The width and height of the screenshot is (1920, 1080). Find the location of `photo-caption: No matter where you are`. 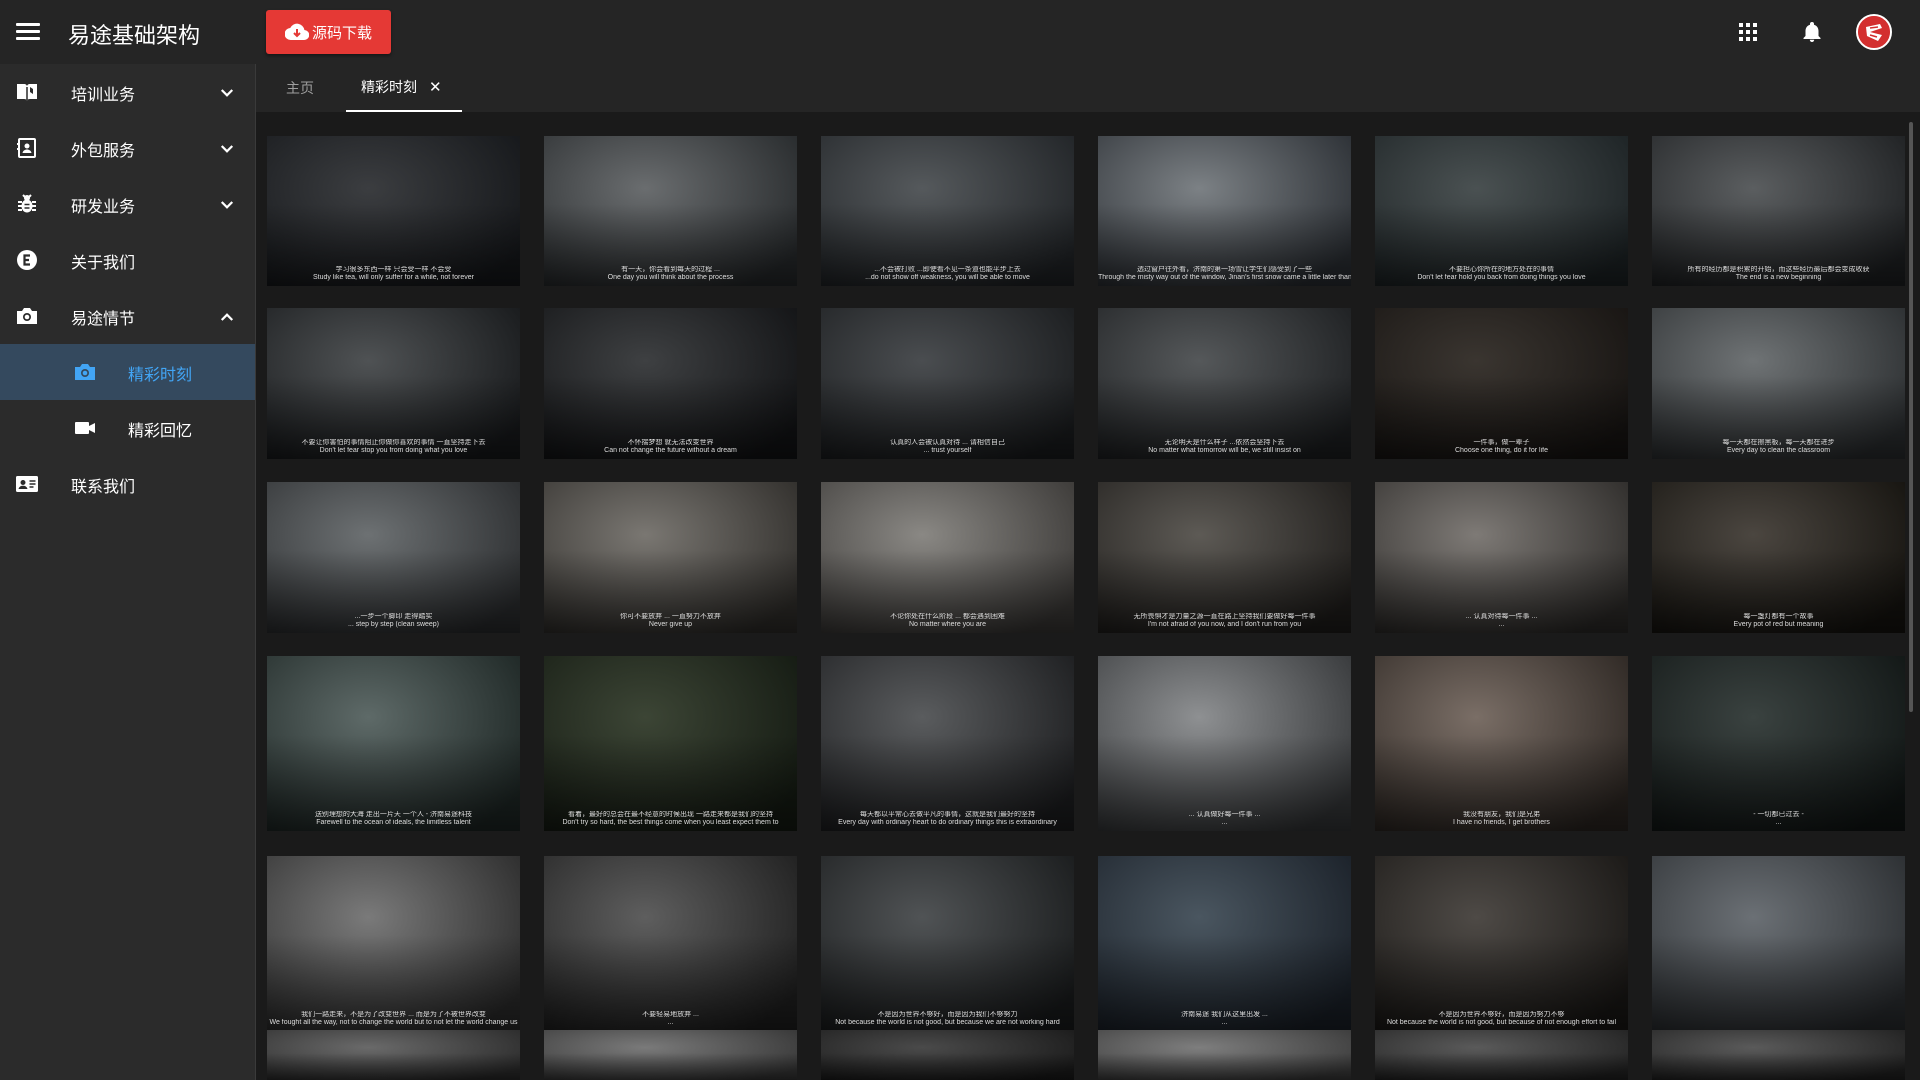

photo-caption: No matter where you are is located at coordinates (947, 624).